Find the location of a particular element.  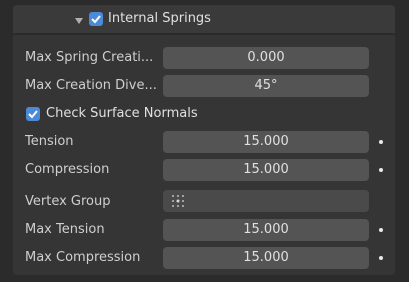

max-spring-creation-field: 0.000 is located at coordinates (266, 58).